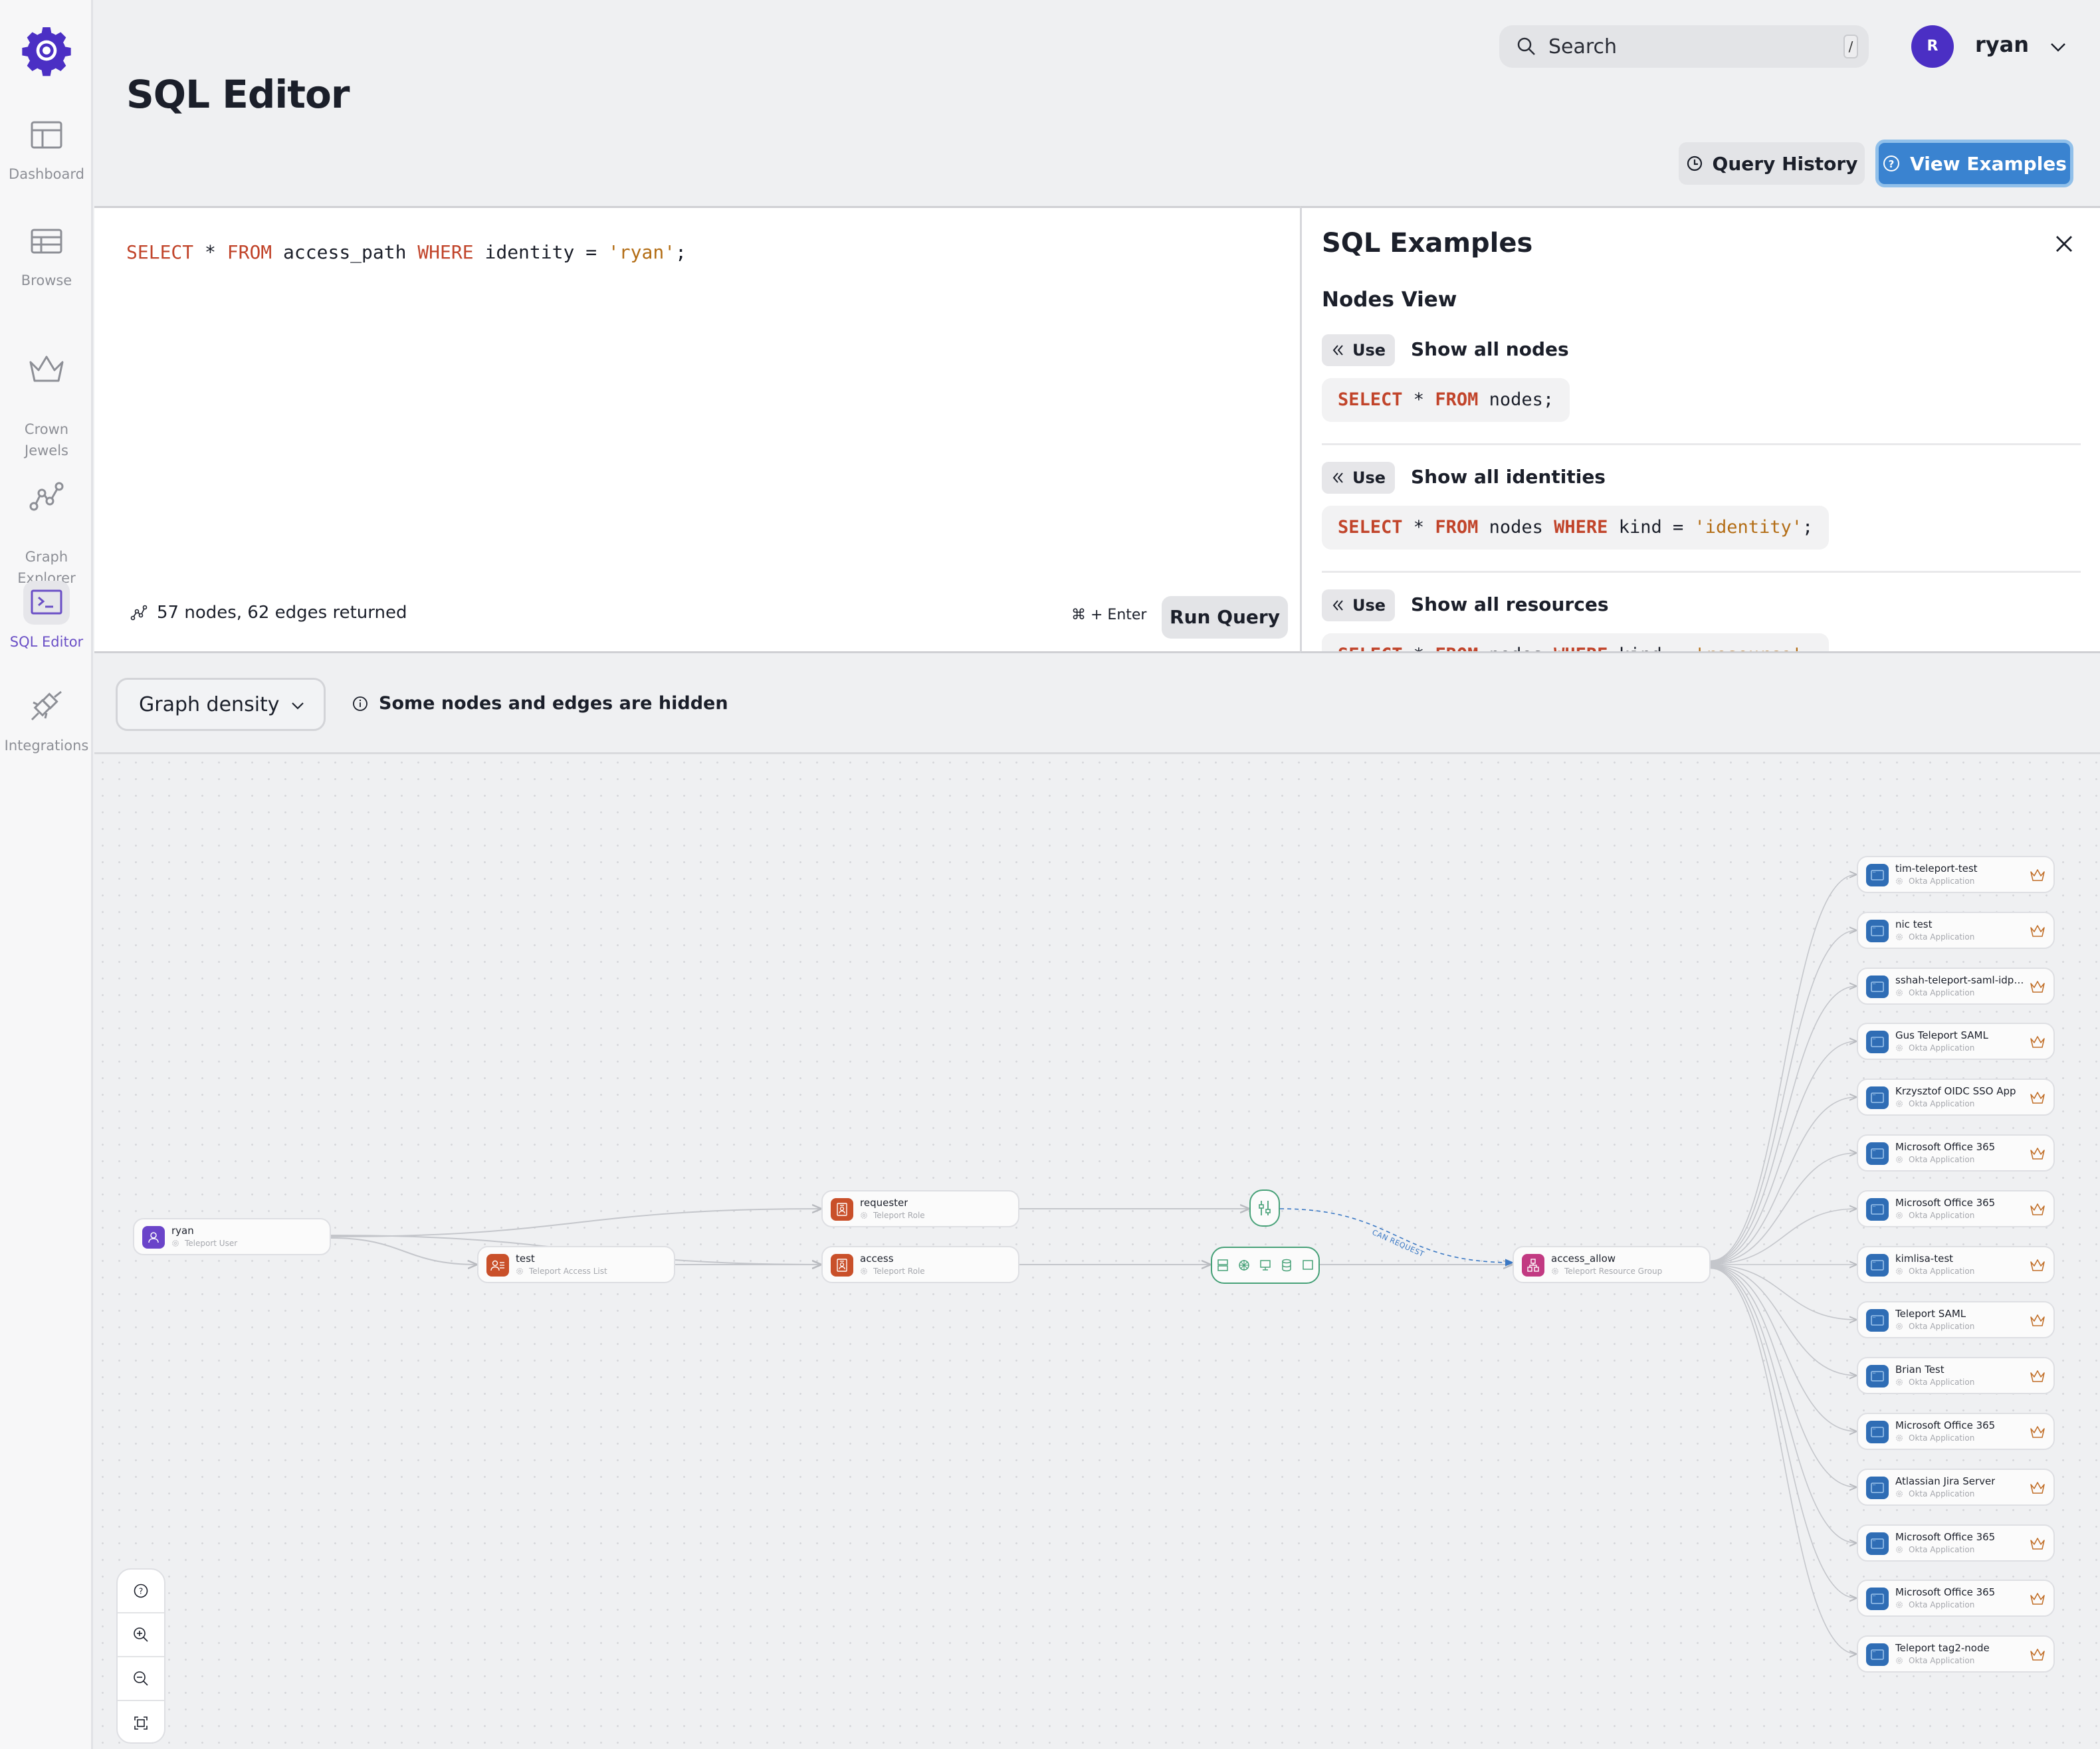 This screenshot has width=2100, height=1749. I want to click on node-title: nic test, so click(1914, 924).